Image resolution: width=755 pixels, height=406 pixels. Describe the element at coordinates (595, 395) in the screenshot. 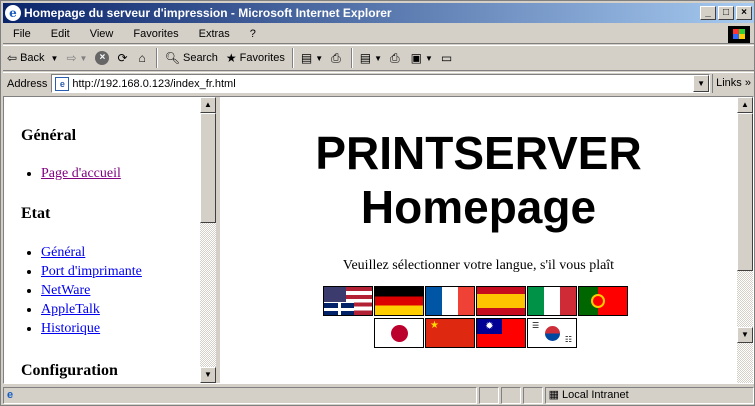

I see `zone-label: Local Intranet` at that location.